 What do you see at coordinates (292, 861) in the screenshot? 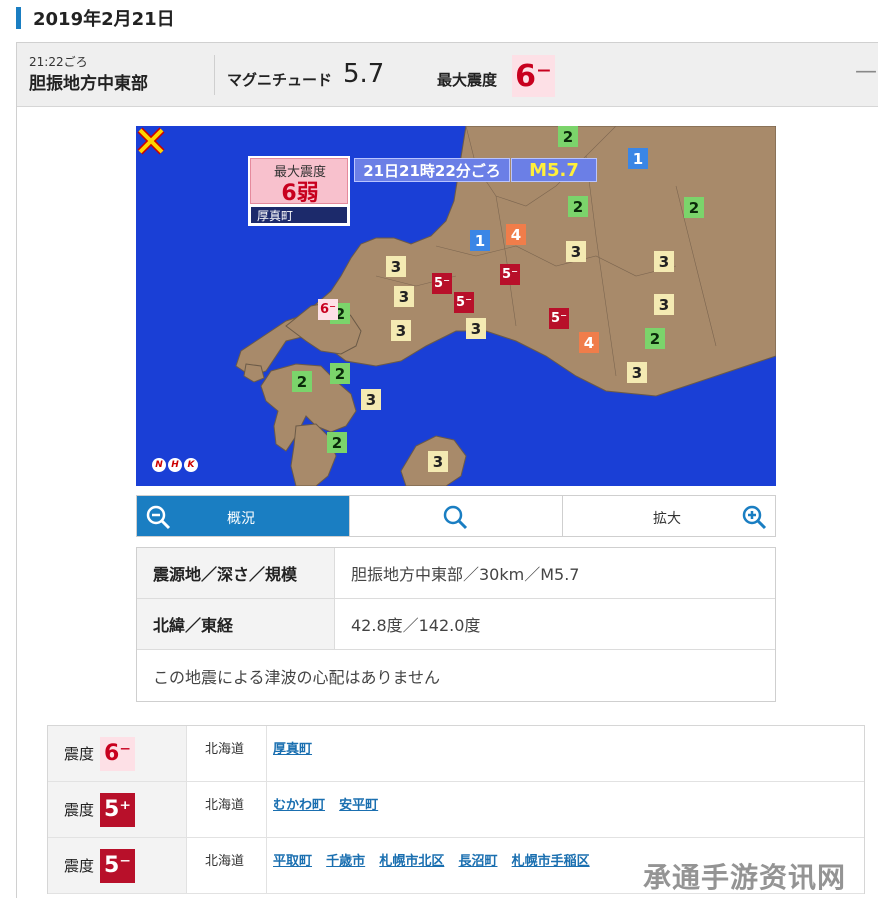
I see `town-link: 平取町` at bounding box center [292, 861].